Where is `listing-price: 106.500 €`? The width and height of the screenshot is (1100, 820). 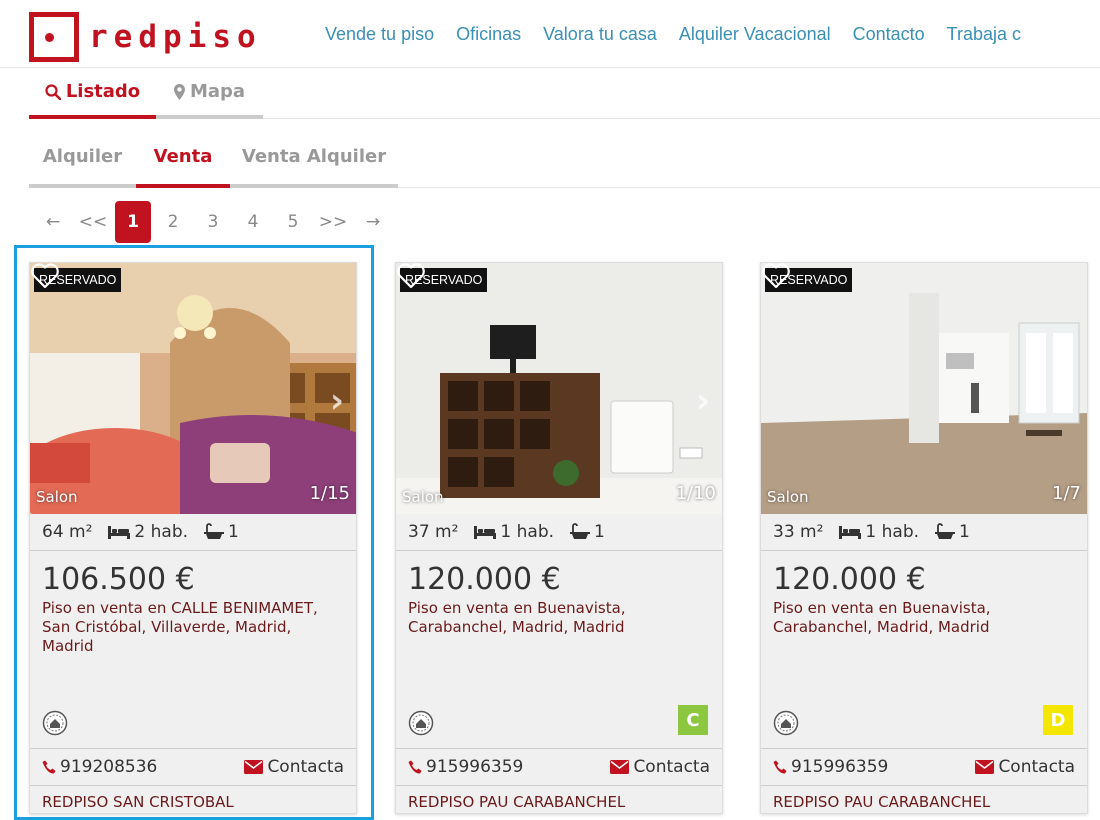
listing-price: 106.500 € is located at coordinates (118, 579).